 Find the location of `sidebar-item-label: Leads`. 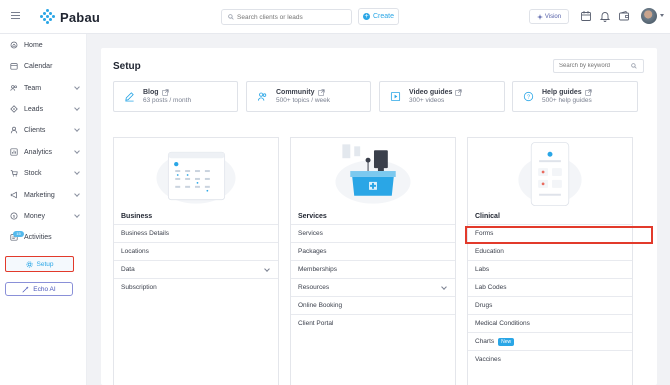

sidebar-item-label: Leads is located at coordinates (34, 109).